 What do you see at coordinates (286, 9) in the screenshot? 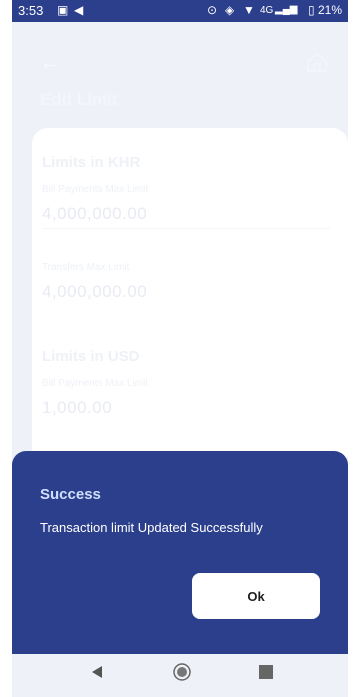
I see `signal-icon: ▂▄▆` at bounding box center [286, 9].